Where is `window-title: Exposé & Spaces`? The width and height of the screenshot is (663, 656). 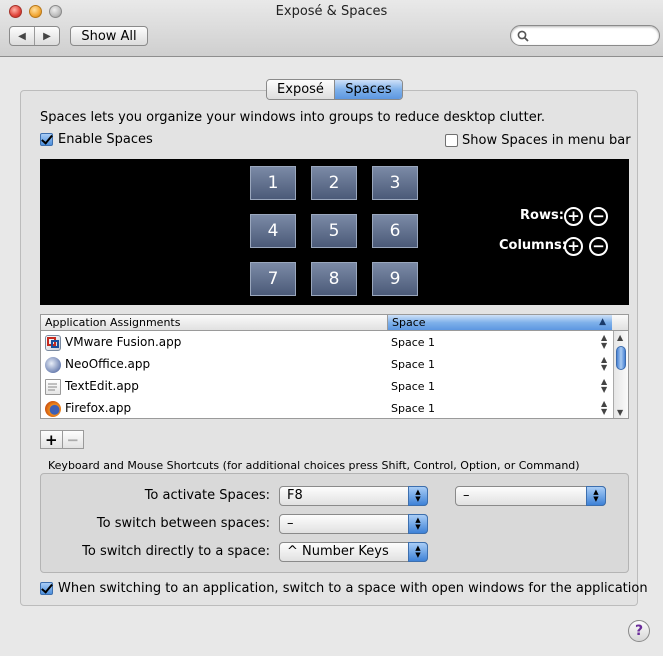
window-title: Exposé & Spaces is located at coordinates (331, 11).